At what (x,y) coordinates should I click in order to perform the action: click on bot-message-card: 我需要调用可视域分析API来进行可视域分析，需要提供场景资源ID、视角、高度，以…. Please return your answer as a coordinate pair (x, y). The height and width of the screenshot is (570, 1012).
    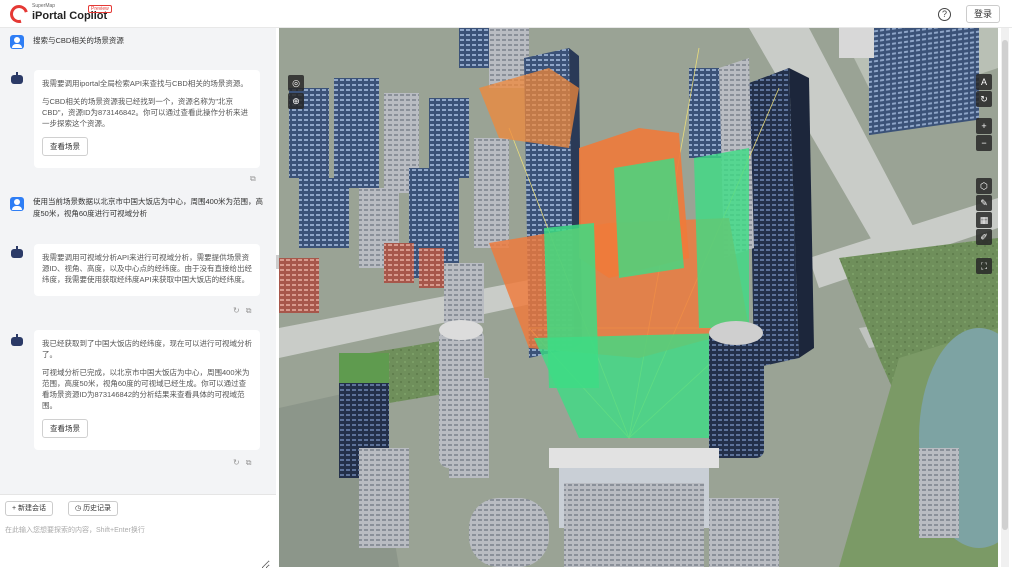
    Looking at the image, I should click on (147, 270).